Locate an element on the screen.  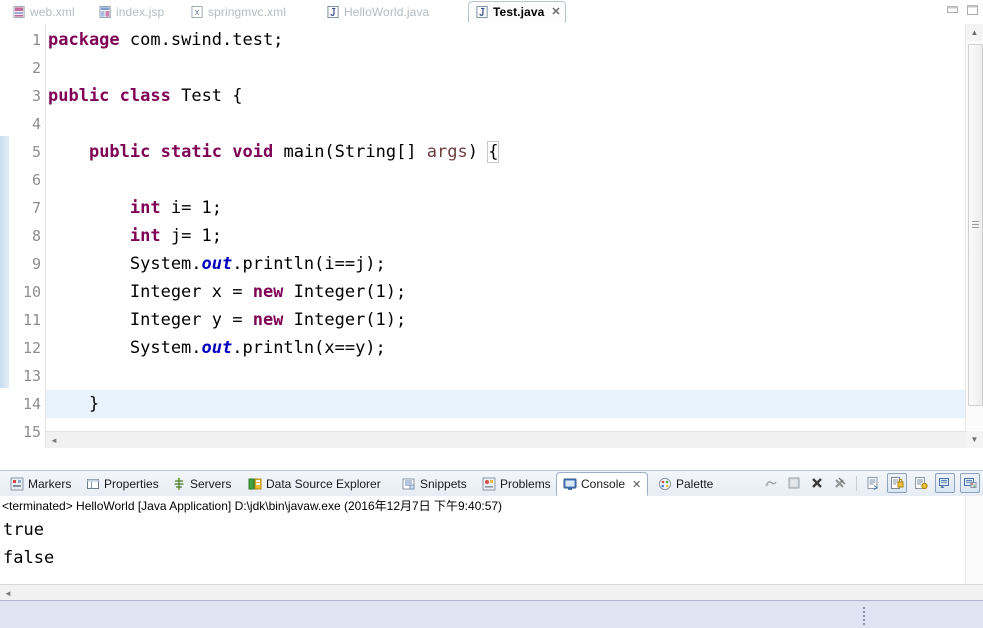
word-wrap-icon is located at coordinates (873, 483).